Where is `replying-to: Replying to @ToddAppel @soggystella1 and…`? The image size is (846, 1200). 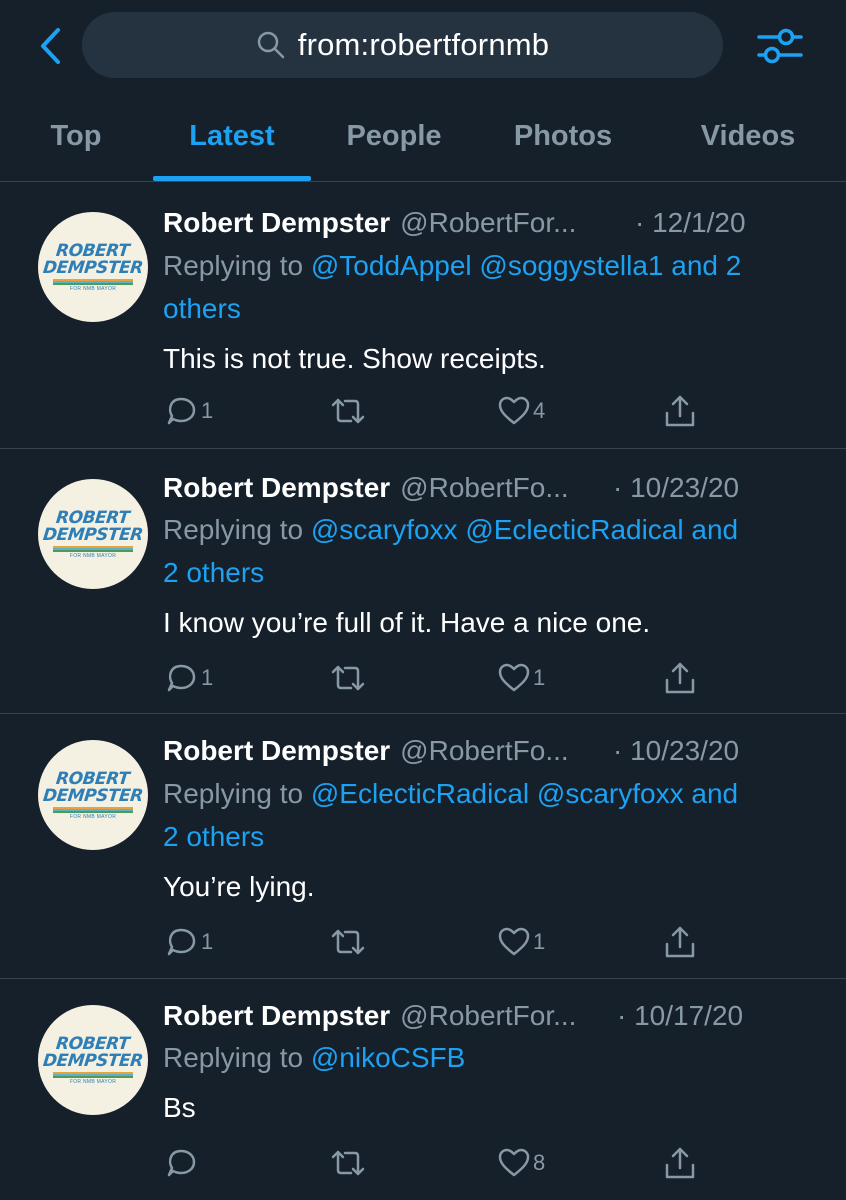
replying-to: Replying to @ToddAppel @soggystella1 and… is located at coordinates (488, 287).